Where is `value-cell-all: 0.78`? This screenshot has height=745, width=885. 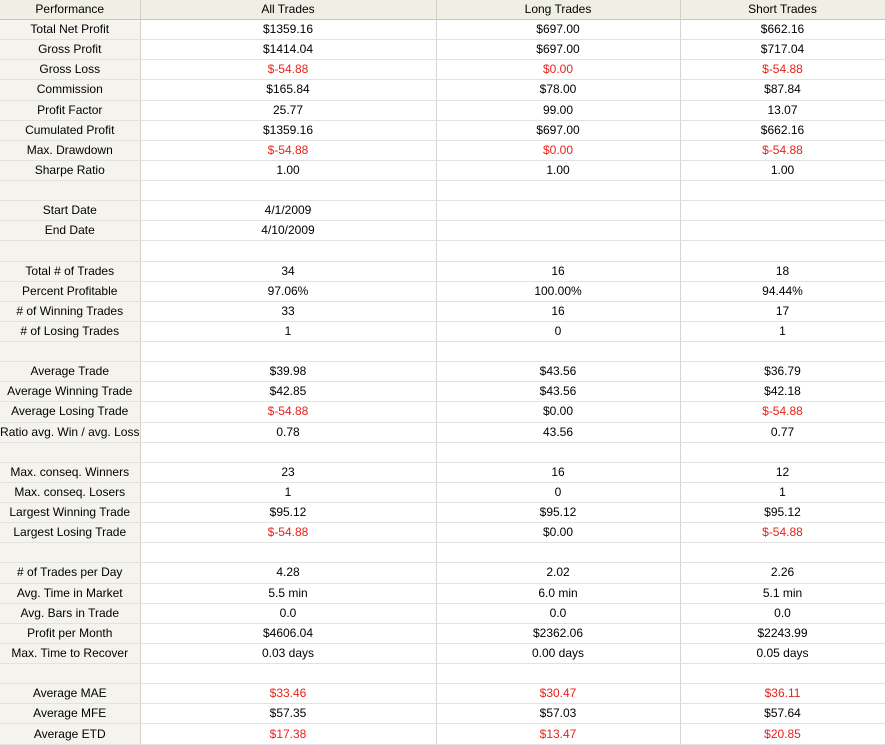
value-cell-all: 0.78 is located at coordinates (288, 432).